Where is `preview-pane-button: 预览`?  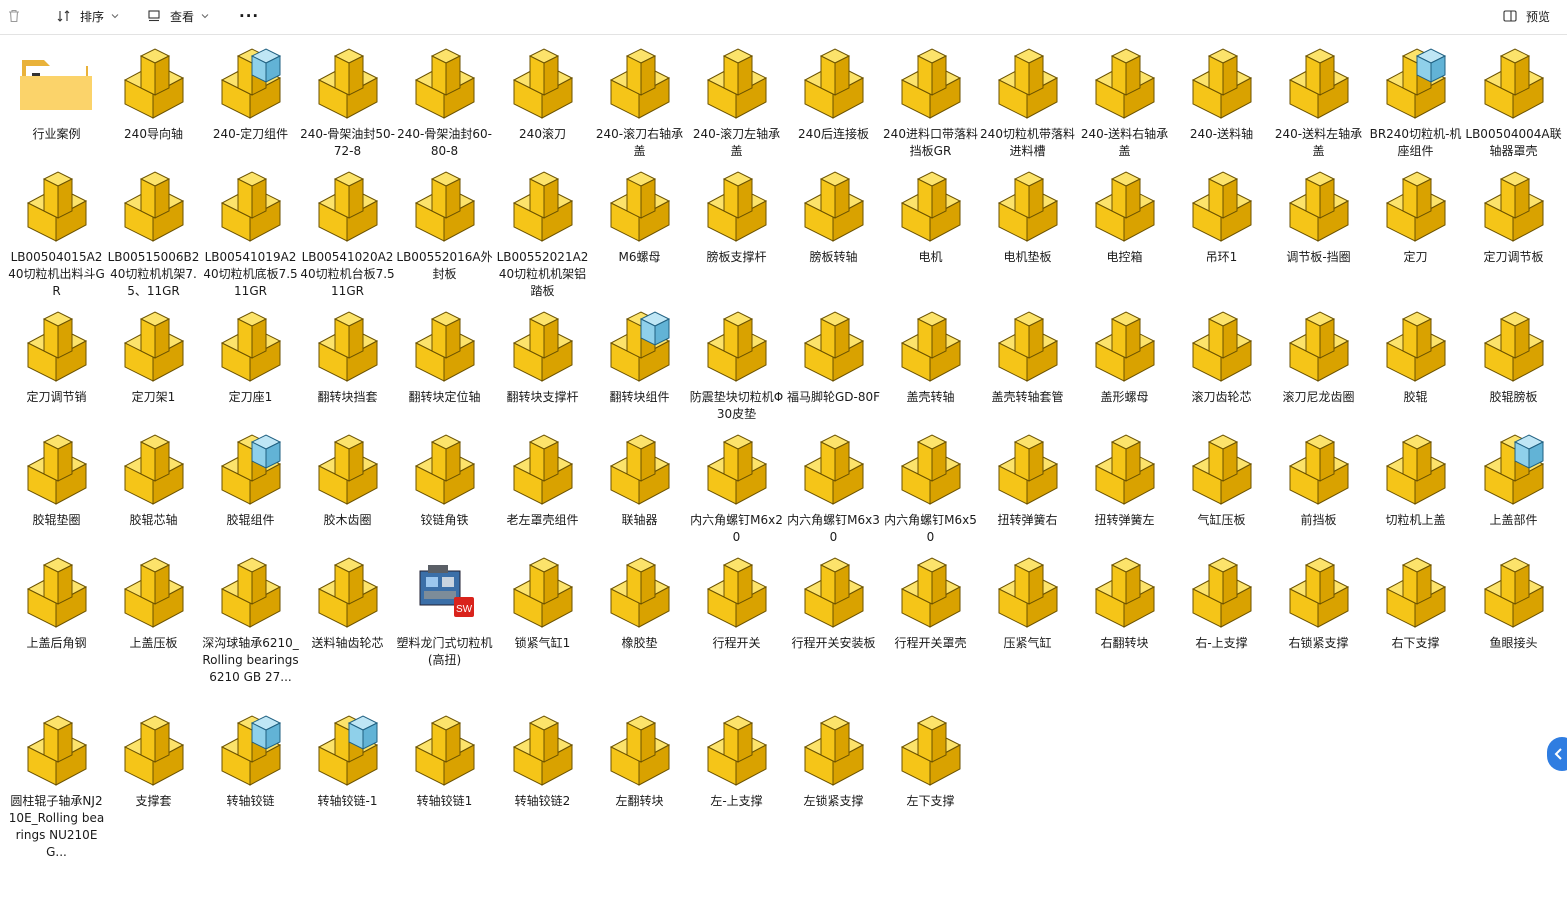
preview-pane-button: 预览 is located at coordinates (1526, 16).